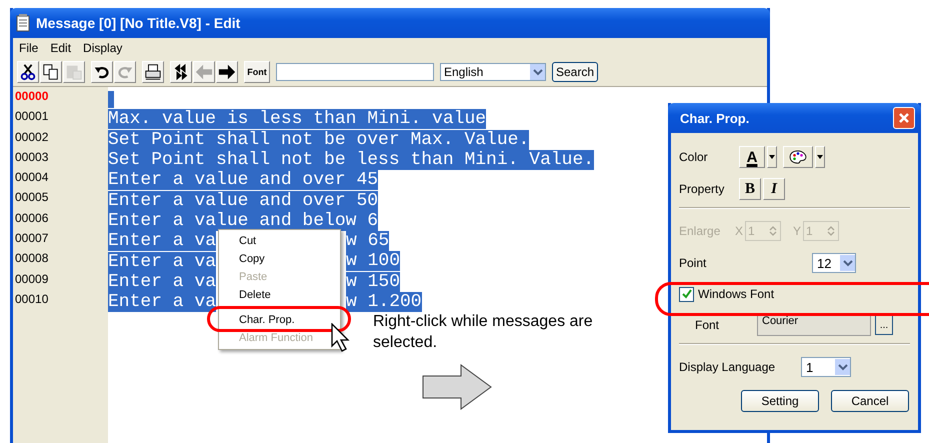 The image size is (929, 443). What do you see at coordinates (814, 325) in the screenshot?
I see `font-field: Courier` at bounding box center [814, 325].